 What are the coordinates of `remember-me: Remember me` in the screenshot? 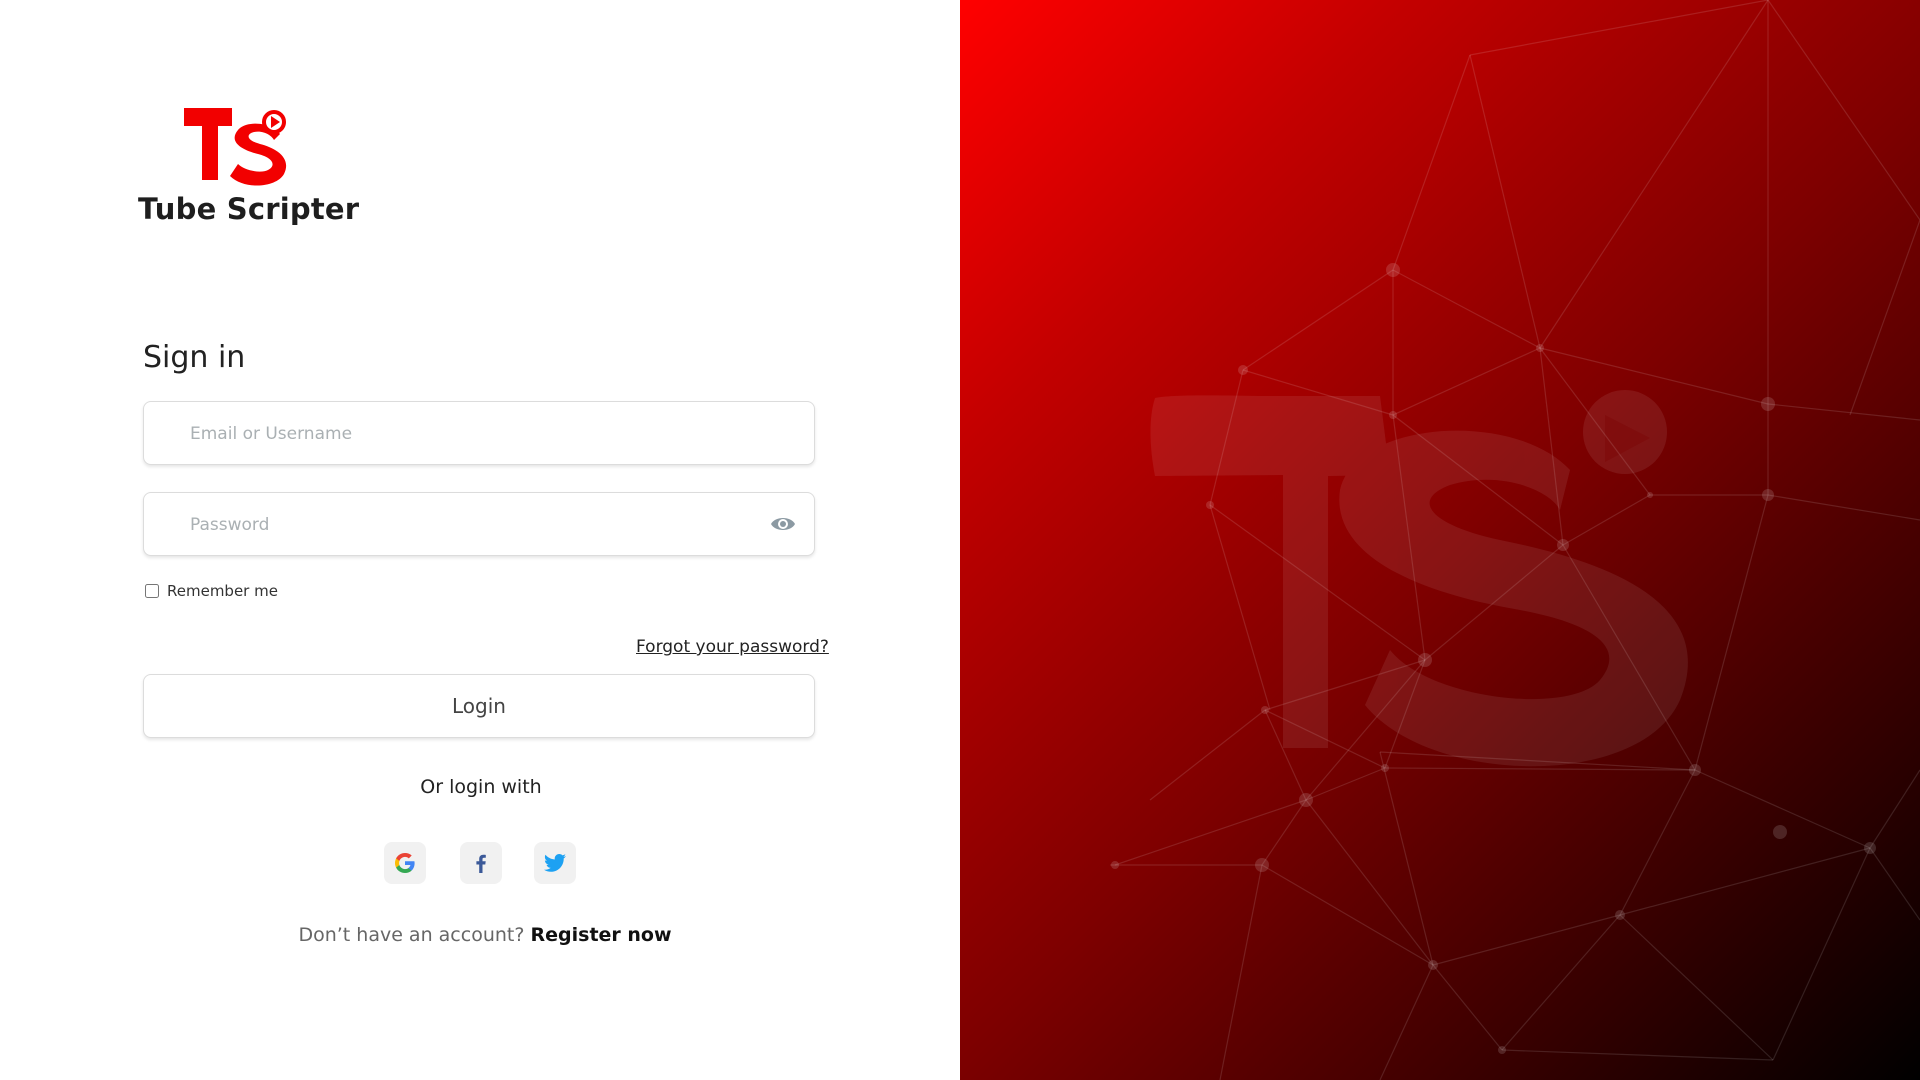 It's located at (211, 591).